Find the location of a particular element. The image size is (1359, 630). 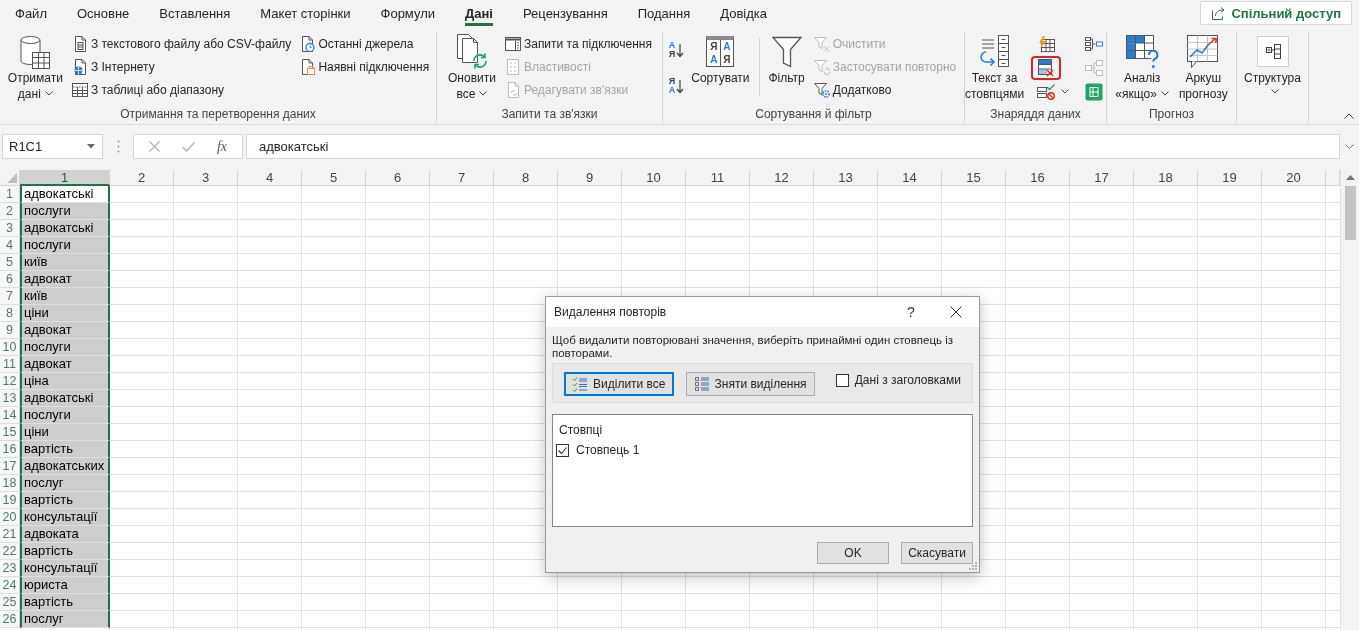

ribbon-tab: Рецензування is located at coordinates (565, 13).